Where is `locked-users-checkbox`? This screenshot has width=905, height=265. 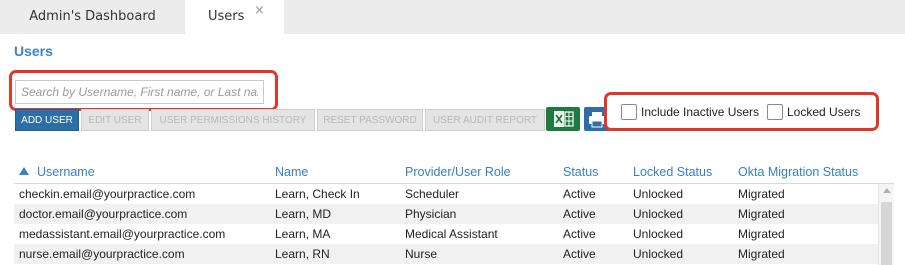
locked-users-checkbox is located at coordinates (775, 112).